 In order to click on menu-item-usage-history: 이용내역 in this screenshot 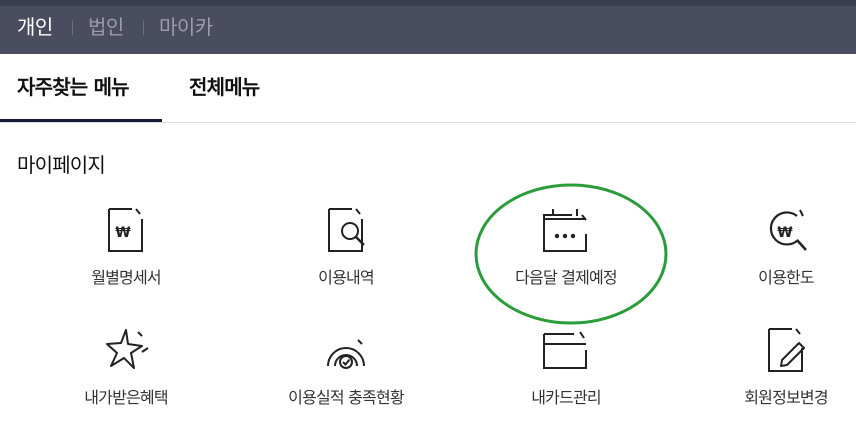, I will do `click(342, 256)`.